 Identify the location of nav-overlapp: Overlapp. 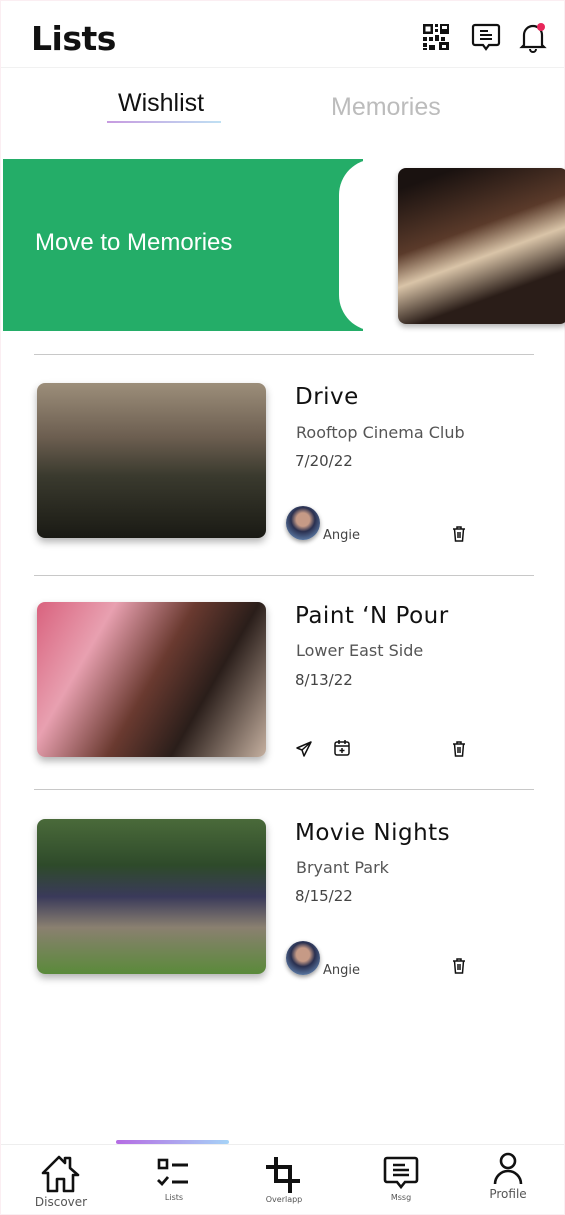
(284, 1179).